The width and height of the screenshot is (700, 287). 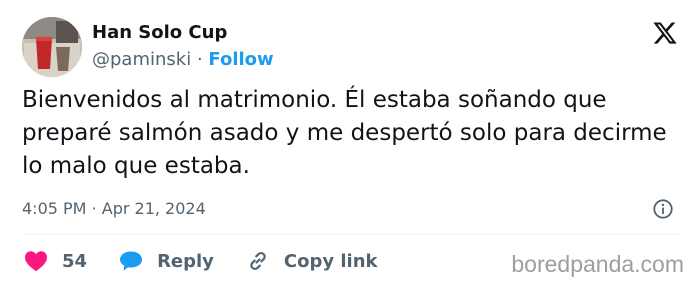 I want to click on x-logo-icon, so click(x=665, y=33).